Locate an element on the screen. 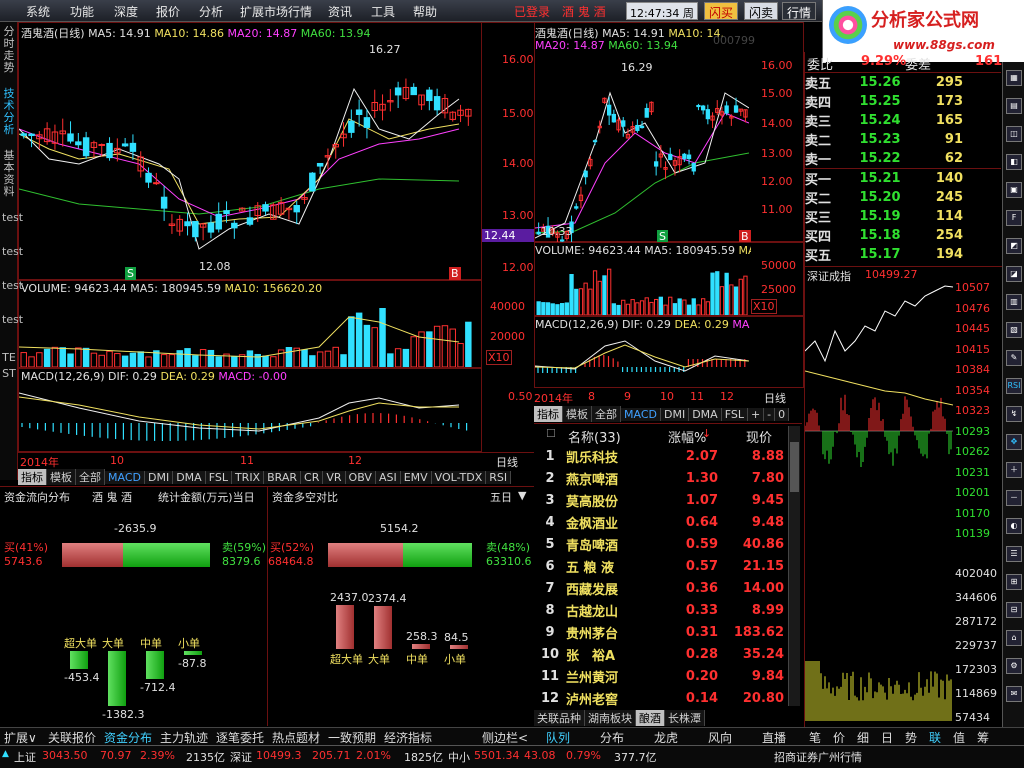  list-header-change: 涨幅% is located at coordinates (687, 436).